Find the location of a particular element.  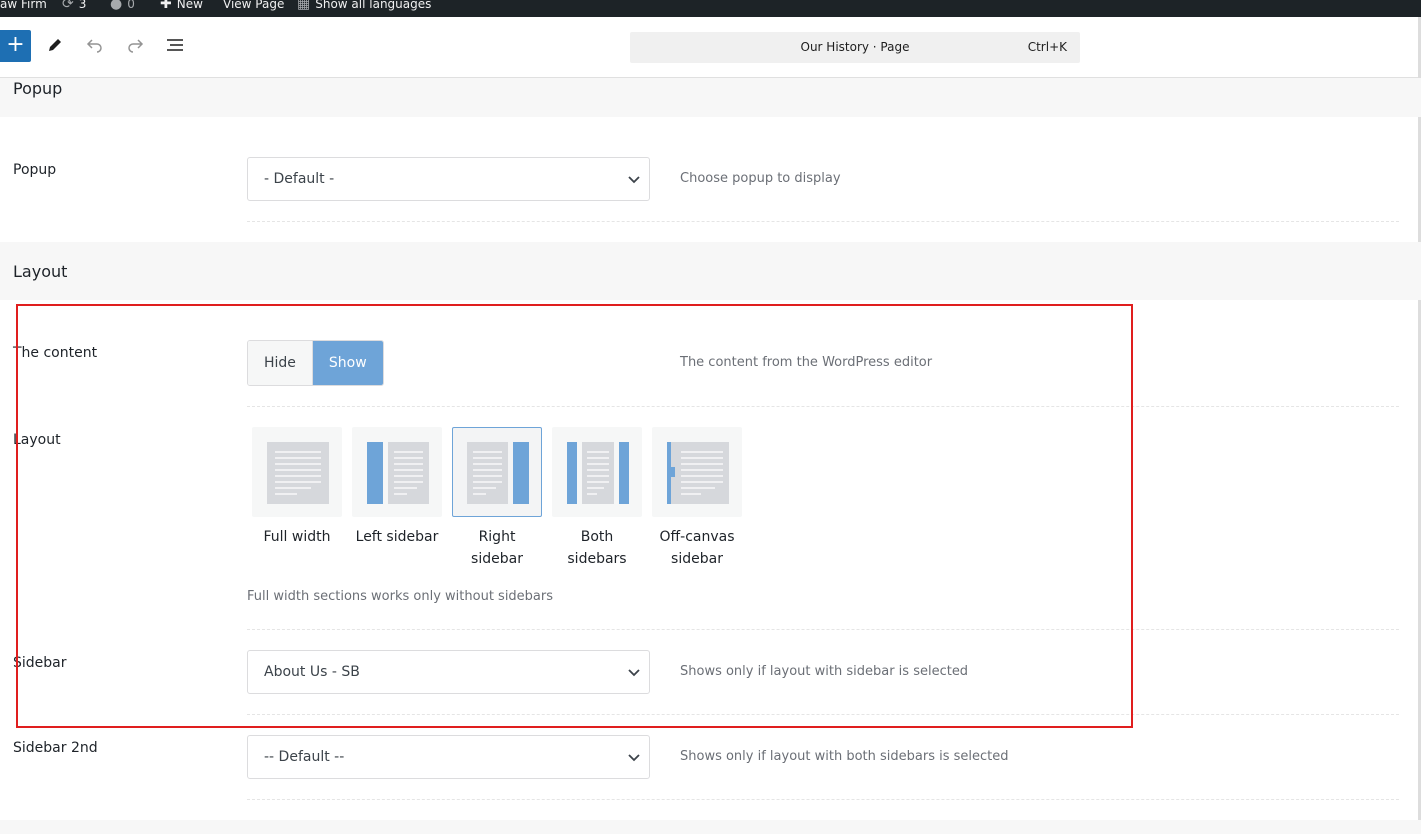

sidebar-select: About Us - SB is located at coordinates (448, 672).